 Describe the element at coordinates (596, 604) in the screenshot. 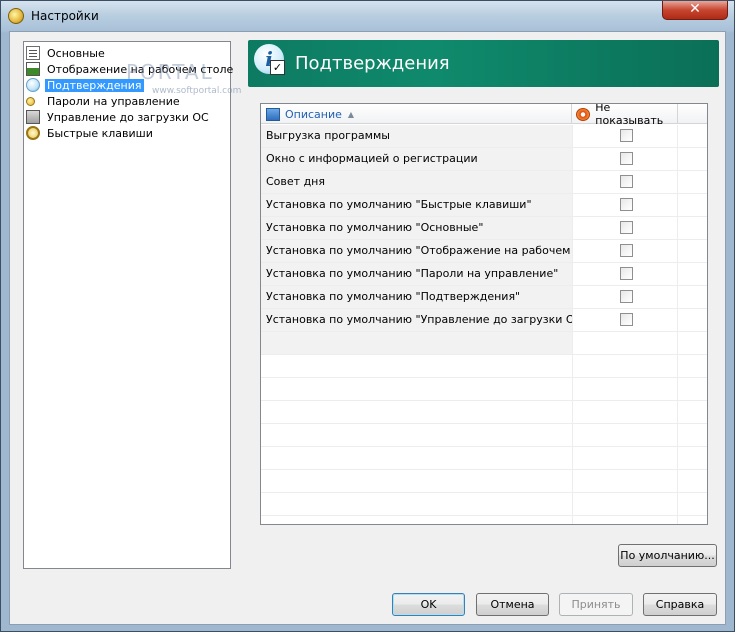

I see `apply-button: Принять` at that location.